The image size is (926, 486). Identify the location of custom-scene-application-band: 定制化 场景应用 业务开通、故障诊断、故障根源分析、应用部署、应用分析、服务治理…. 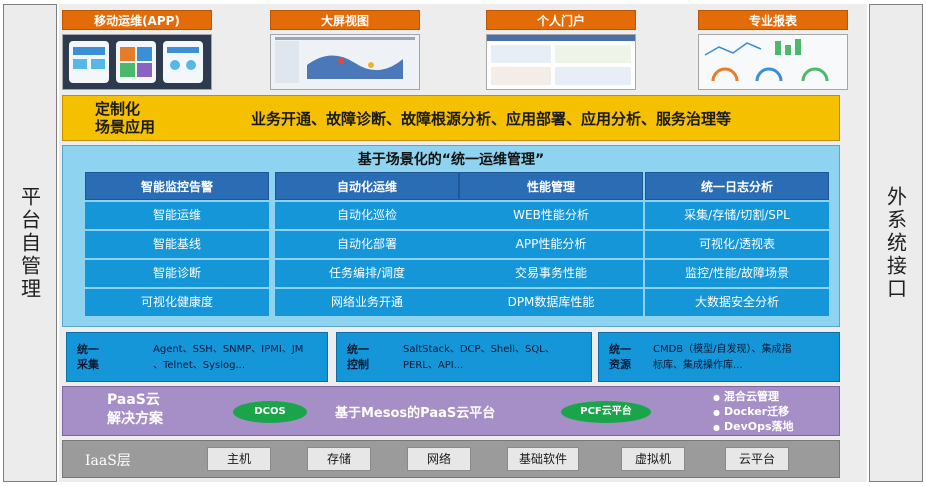
(451, 118).